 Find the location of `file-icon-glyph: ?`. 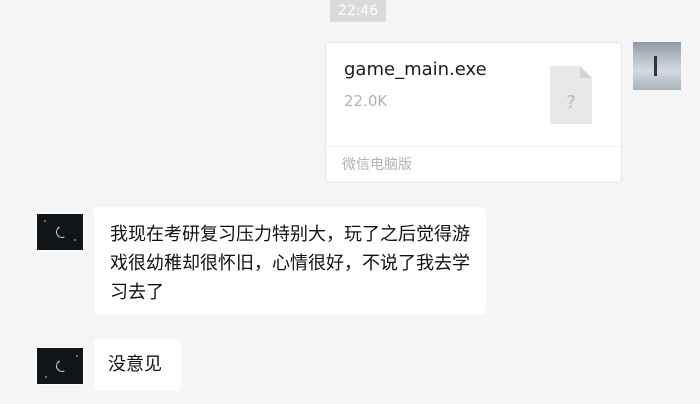

file-icon-glyph: ? is located at coordinates (571, 102).